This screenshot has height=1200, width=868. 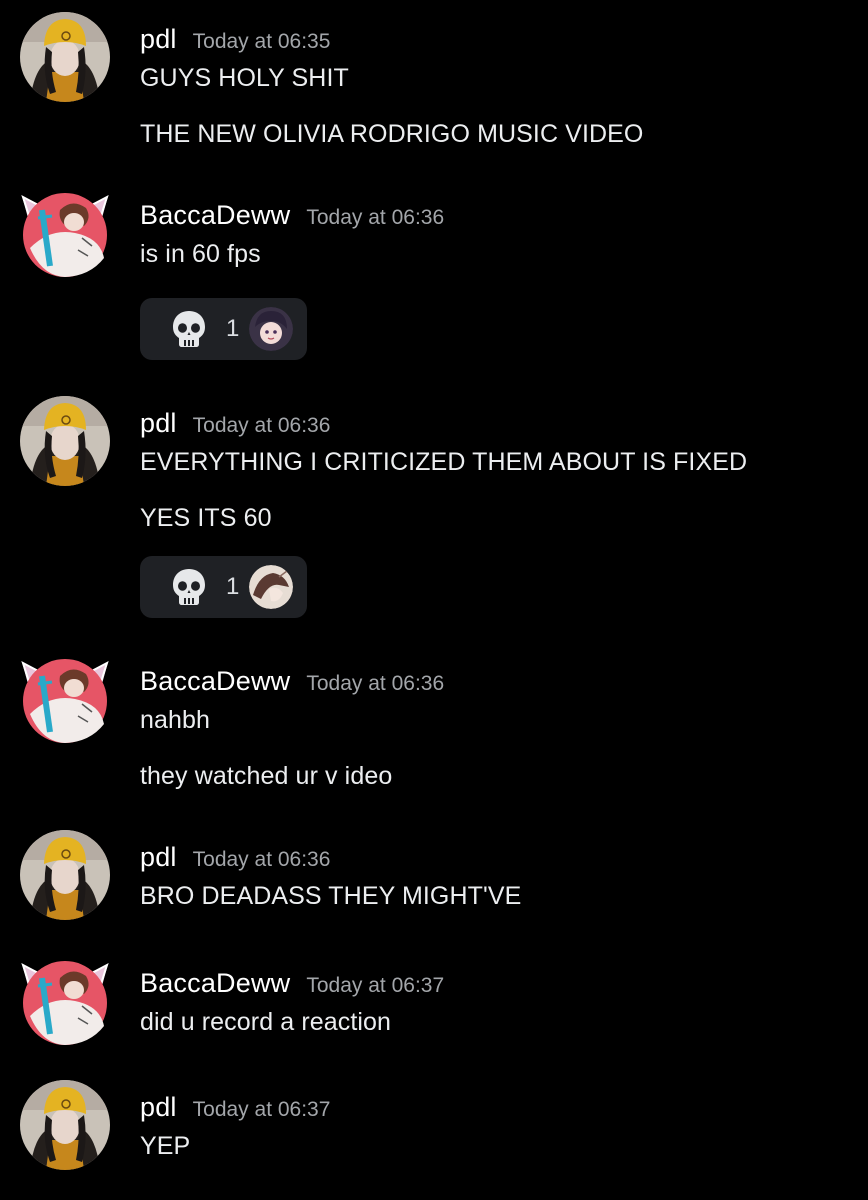 What do you see at coordinates (292, 988) in the screenshot?
I see `message-header: BaccaDeww Today at 06:37` at bounding box center [292, 988].